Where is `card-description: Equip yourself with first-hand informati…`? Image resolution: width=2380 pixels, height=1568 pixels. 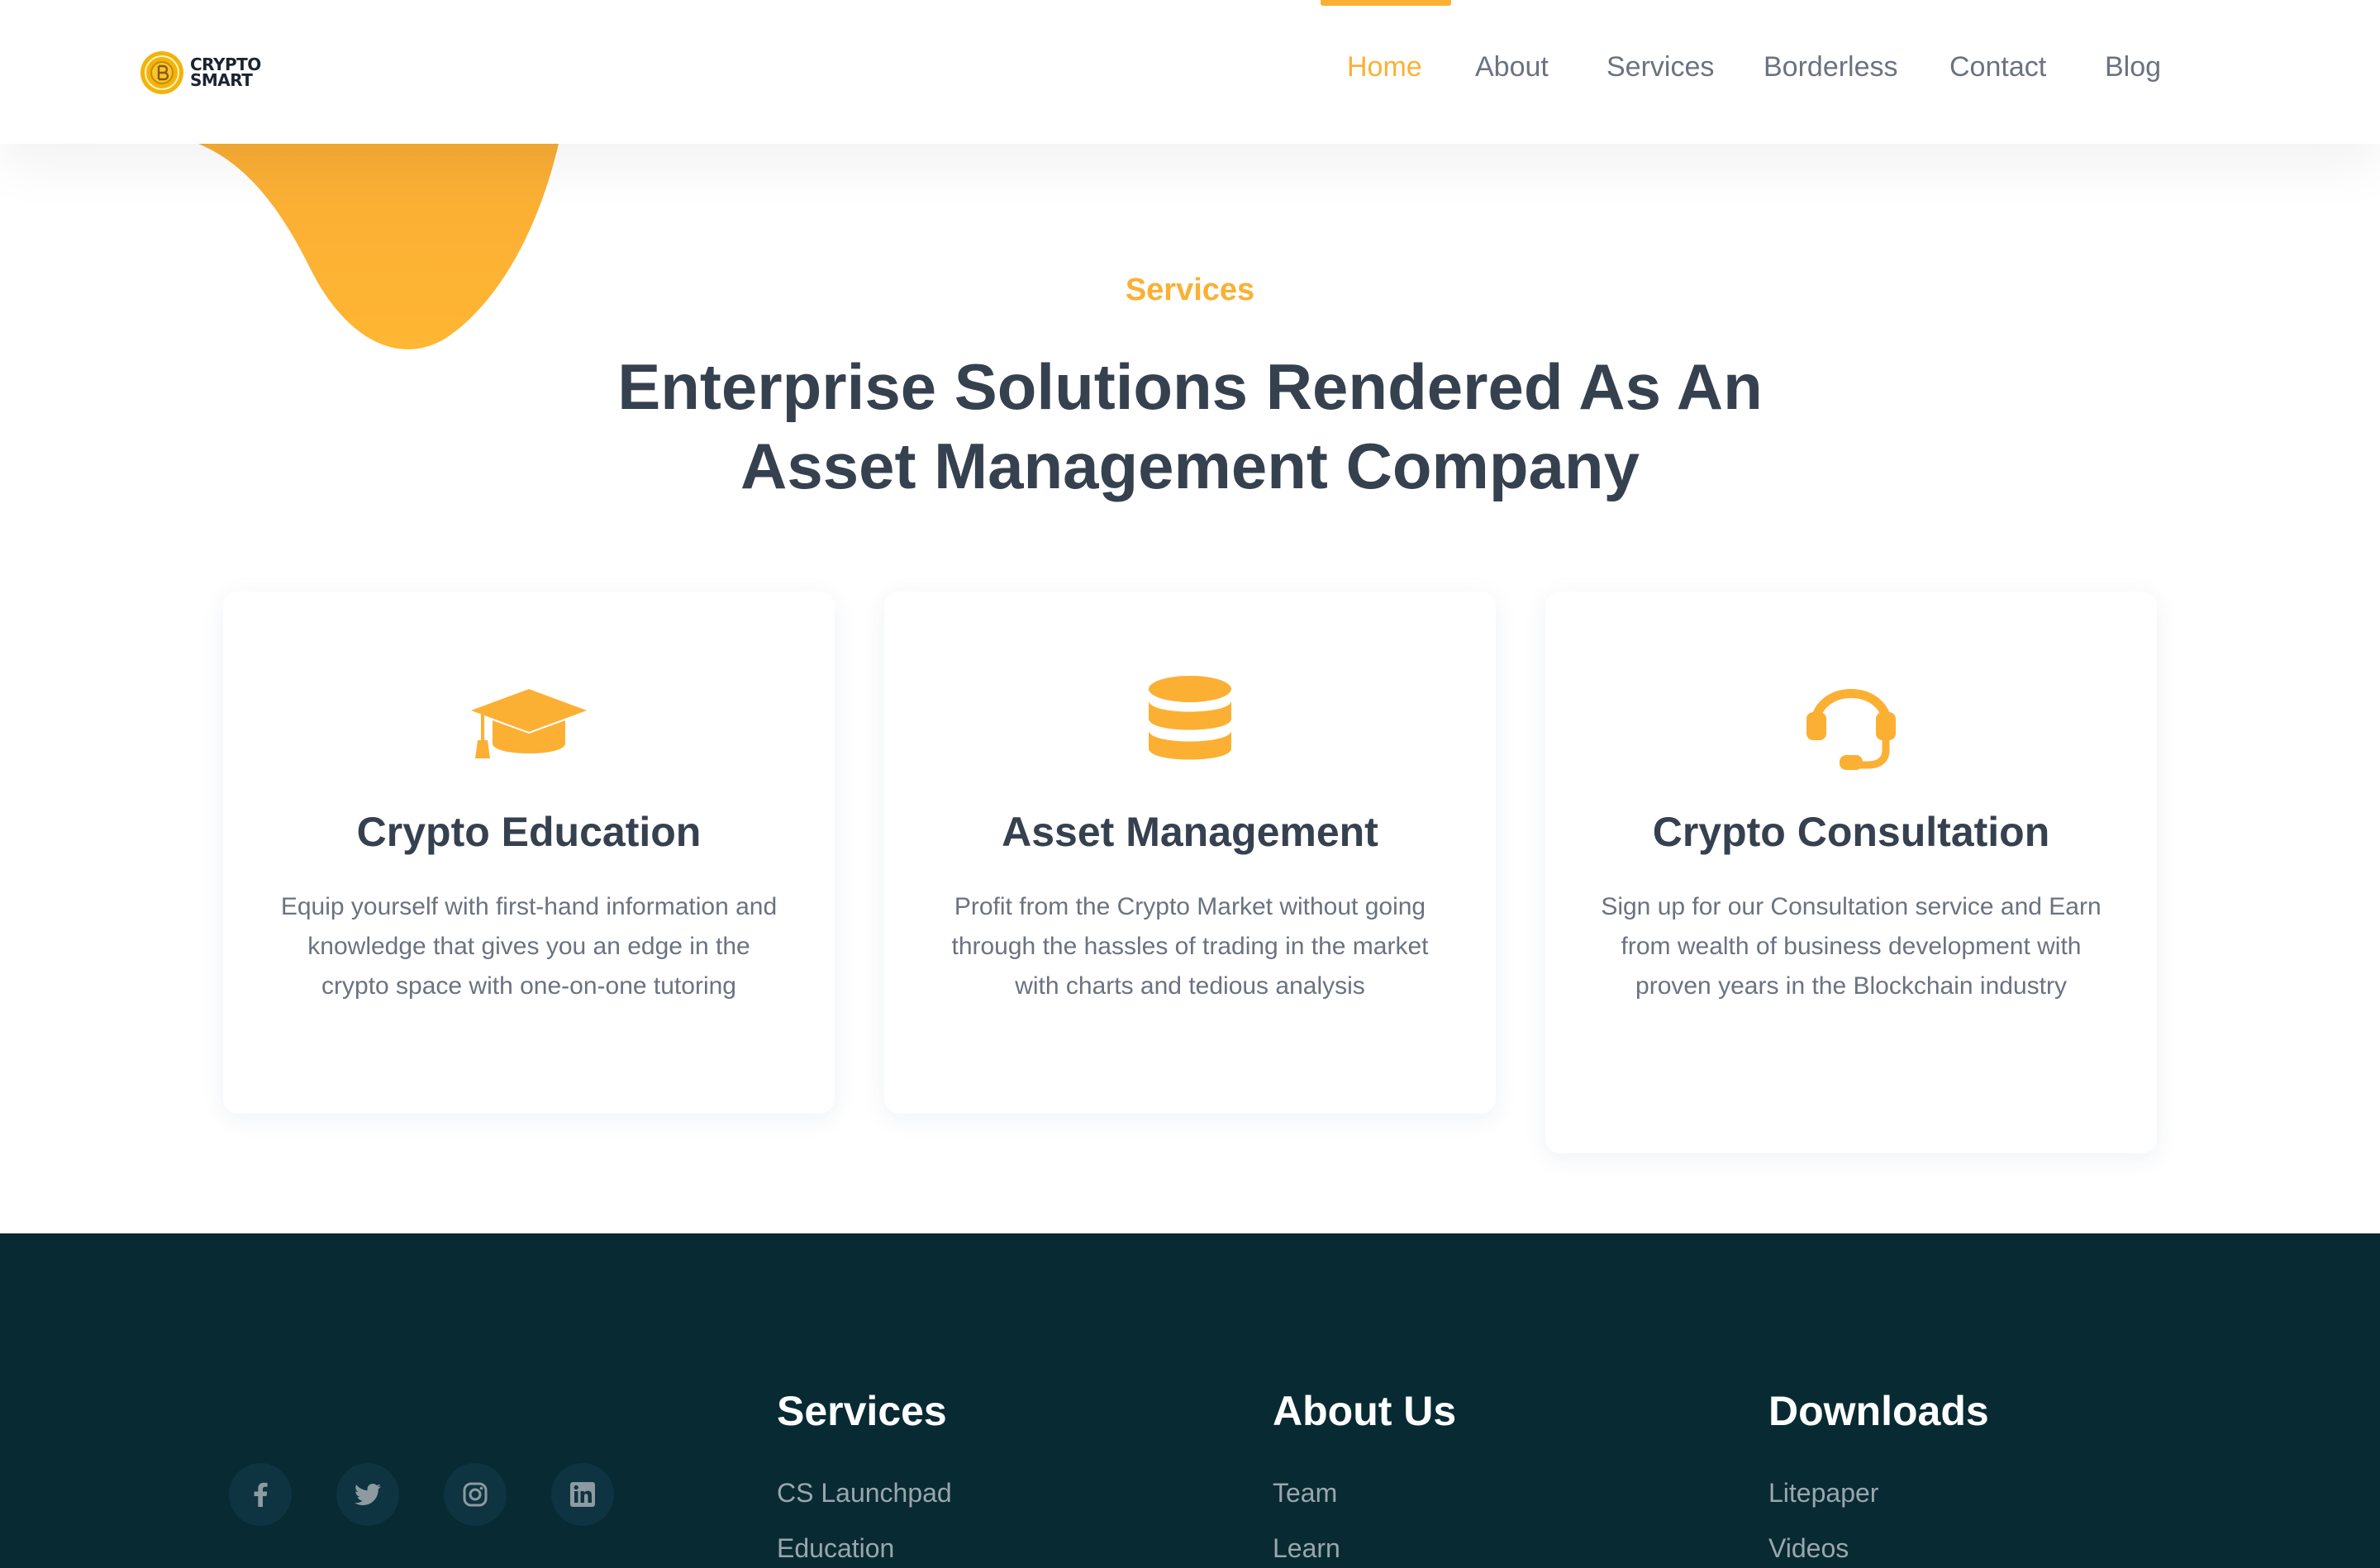
card-description: Equip yourself with first-hand informati… is located at coordinates (529, 946).